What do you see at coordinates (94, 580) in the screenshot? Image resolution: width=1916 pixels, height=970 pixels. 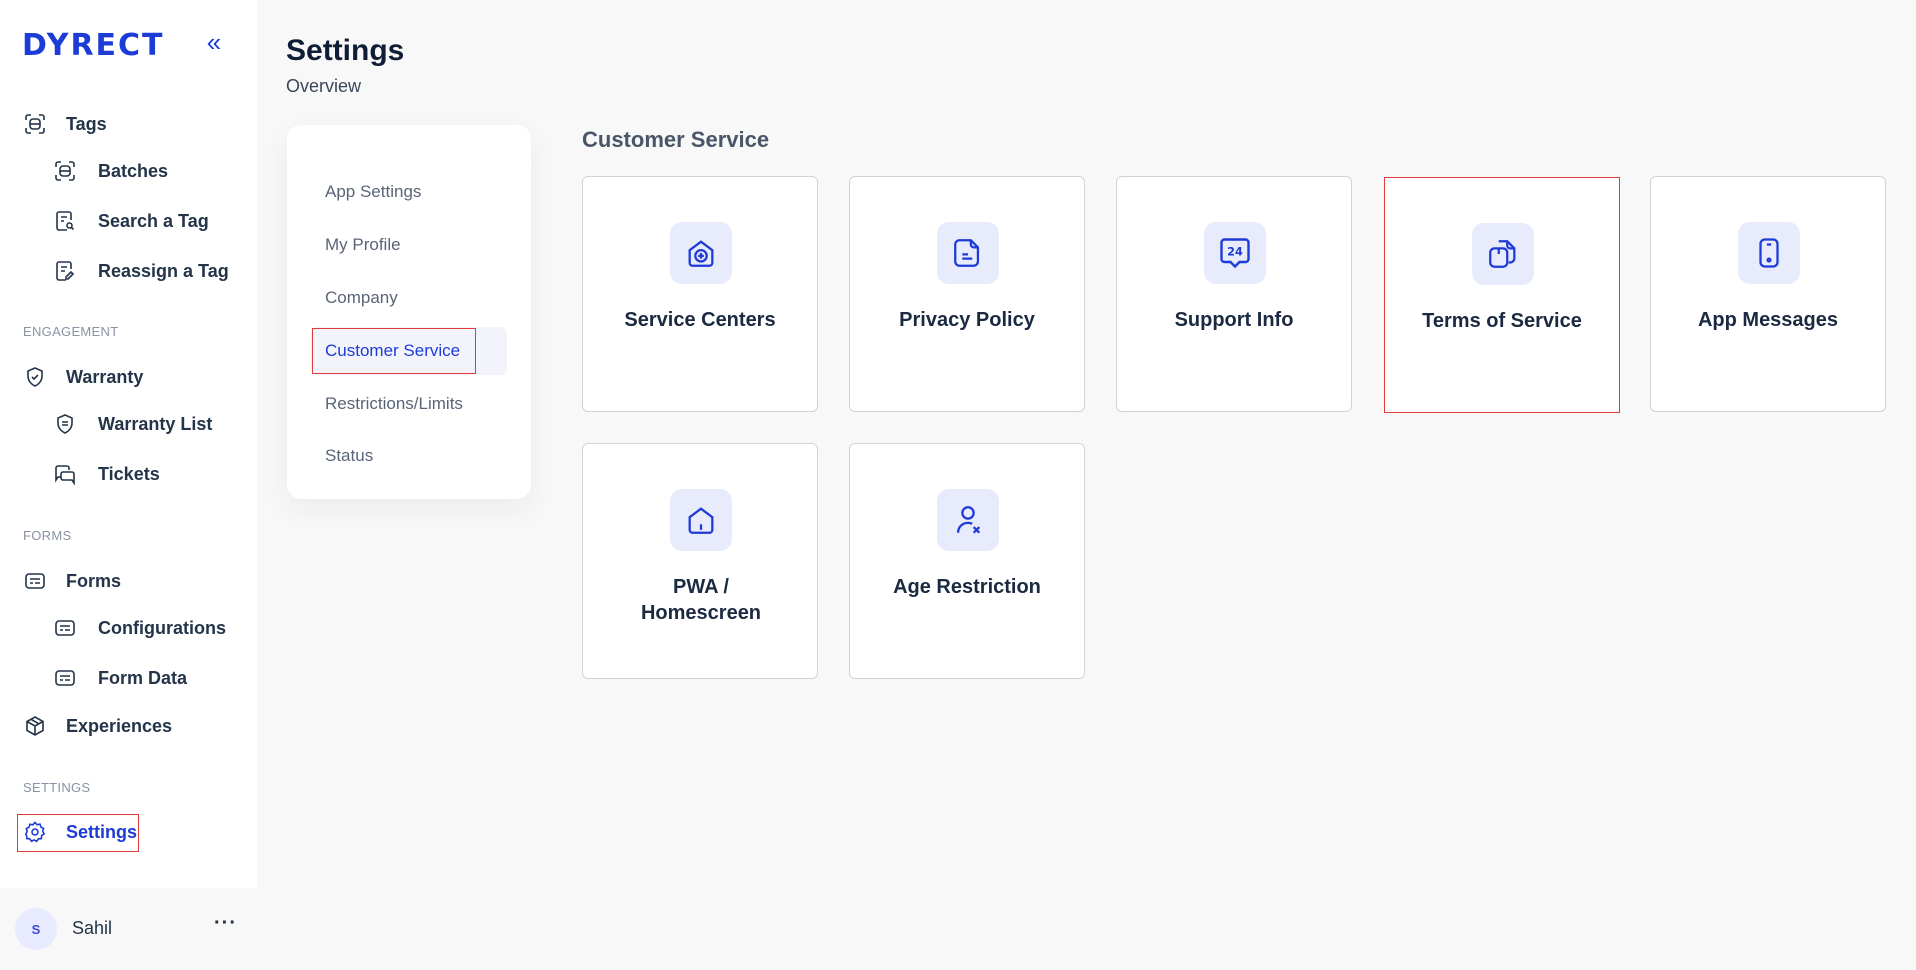 I see `sidebar-item-label: Forms` at bounding box center [94, 580].